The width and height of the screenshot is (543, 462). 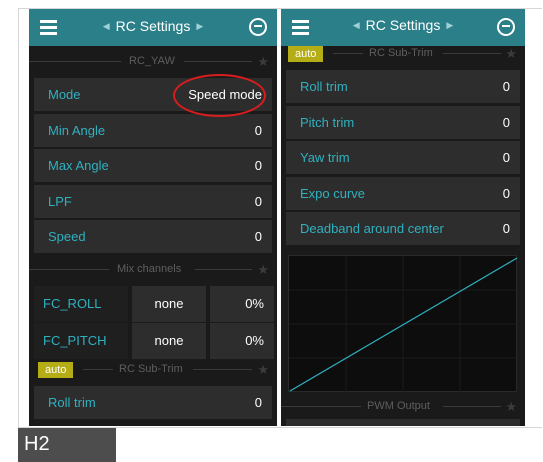 What do you see at coordinates (403, 193) in the screenshot?
I see `setting-row-expo-curve: Expo curve 0` at bounding box center [403, 193].